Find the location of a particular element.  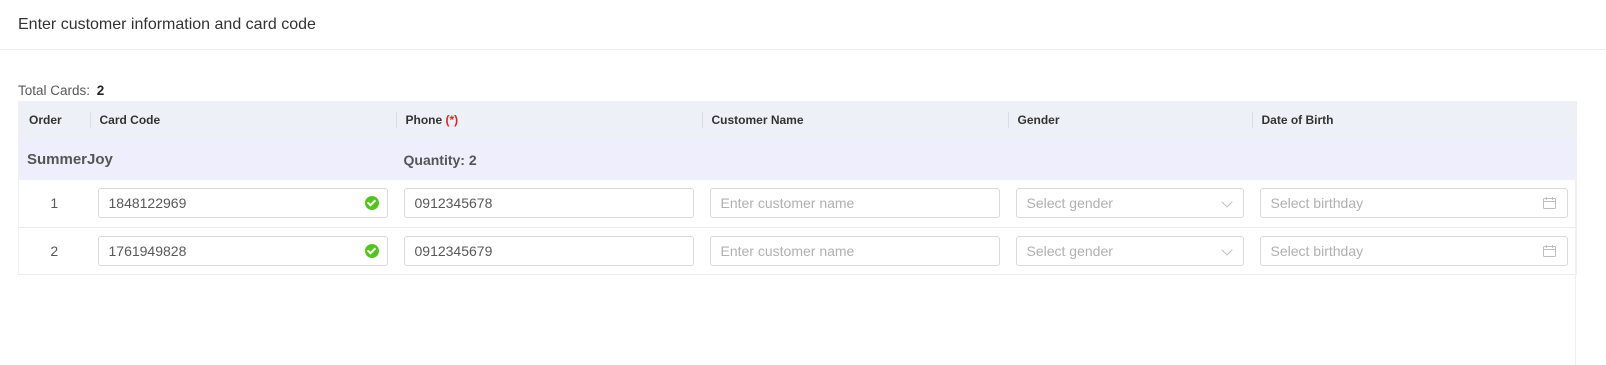

phone-cell: 0912345678 is located at coordinates (548, 204).